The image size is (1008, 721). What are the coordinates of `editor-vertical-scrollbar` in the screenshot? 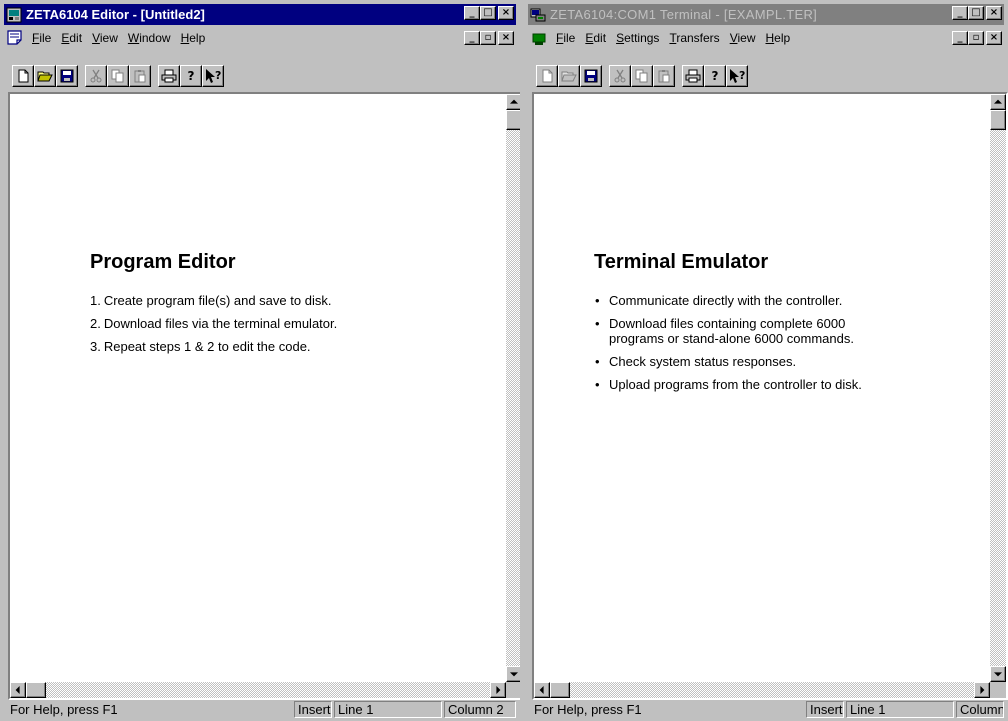 It's located at (513, 388).